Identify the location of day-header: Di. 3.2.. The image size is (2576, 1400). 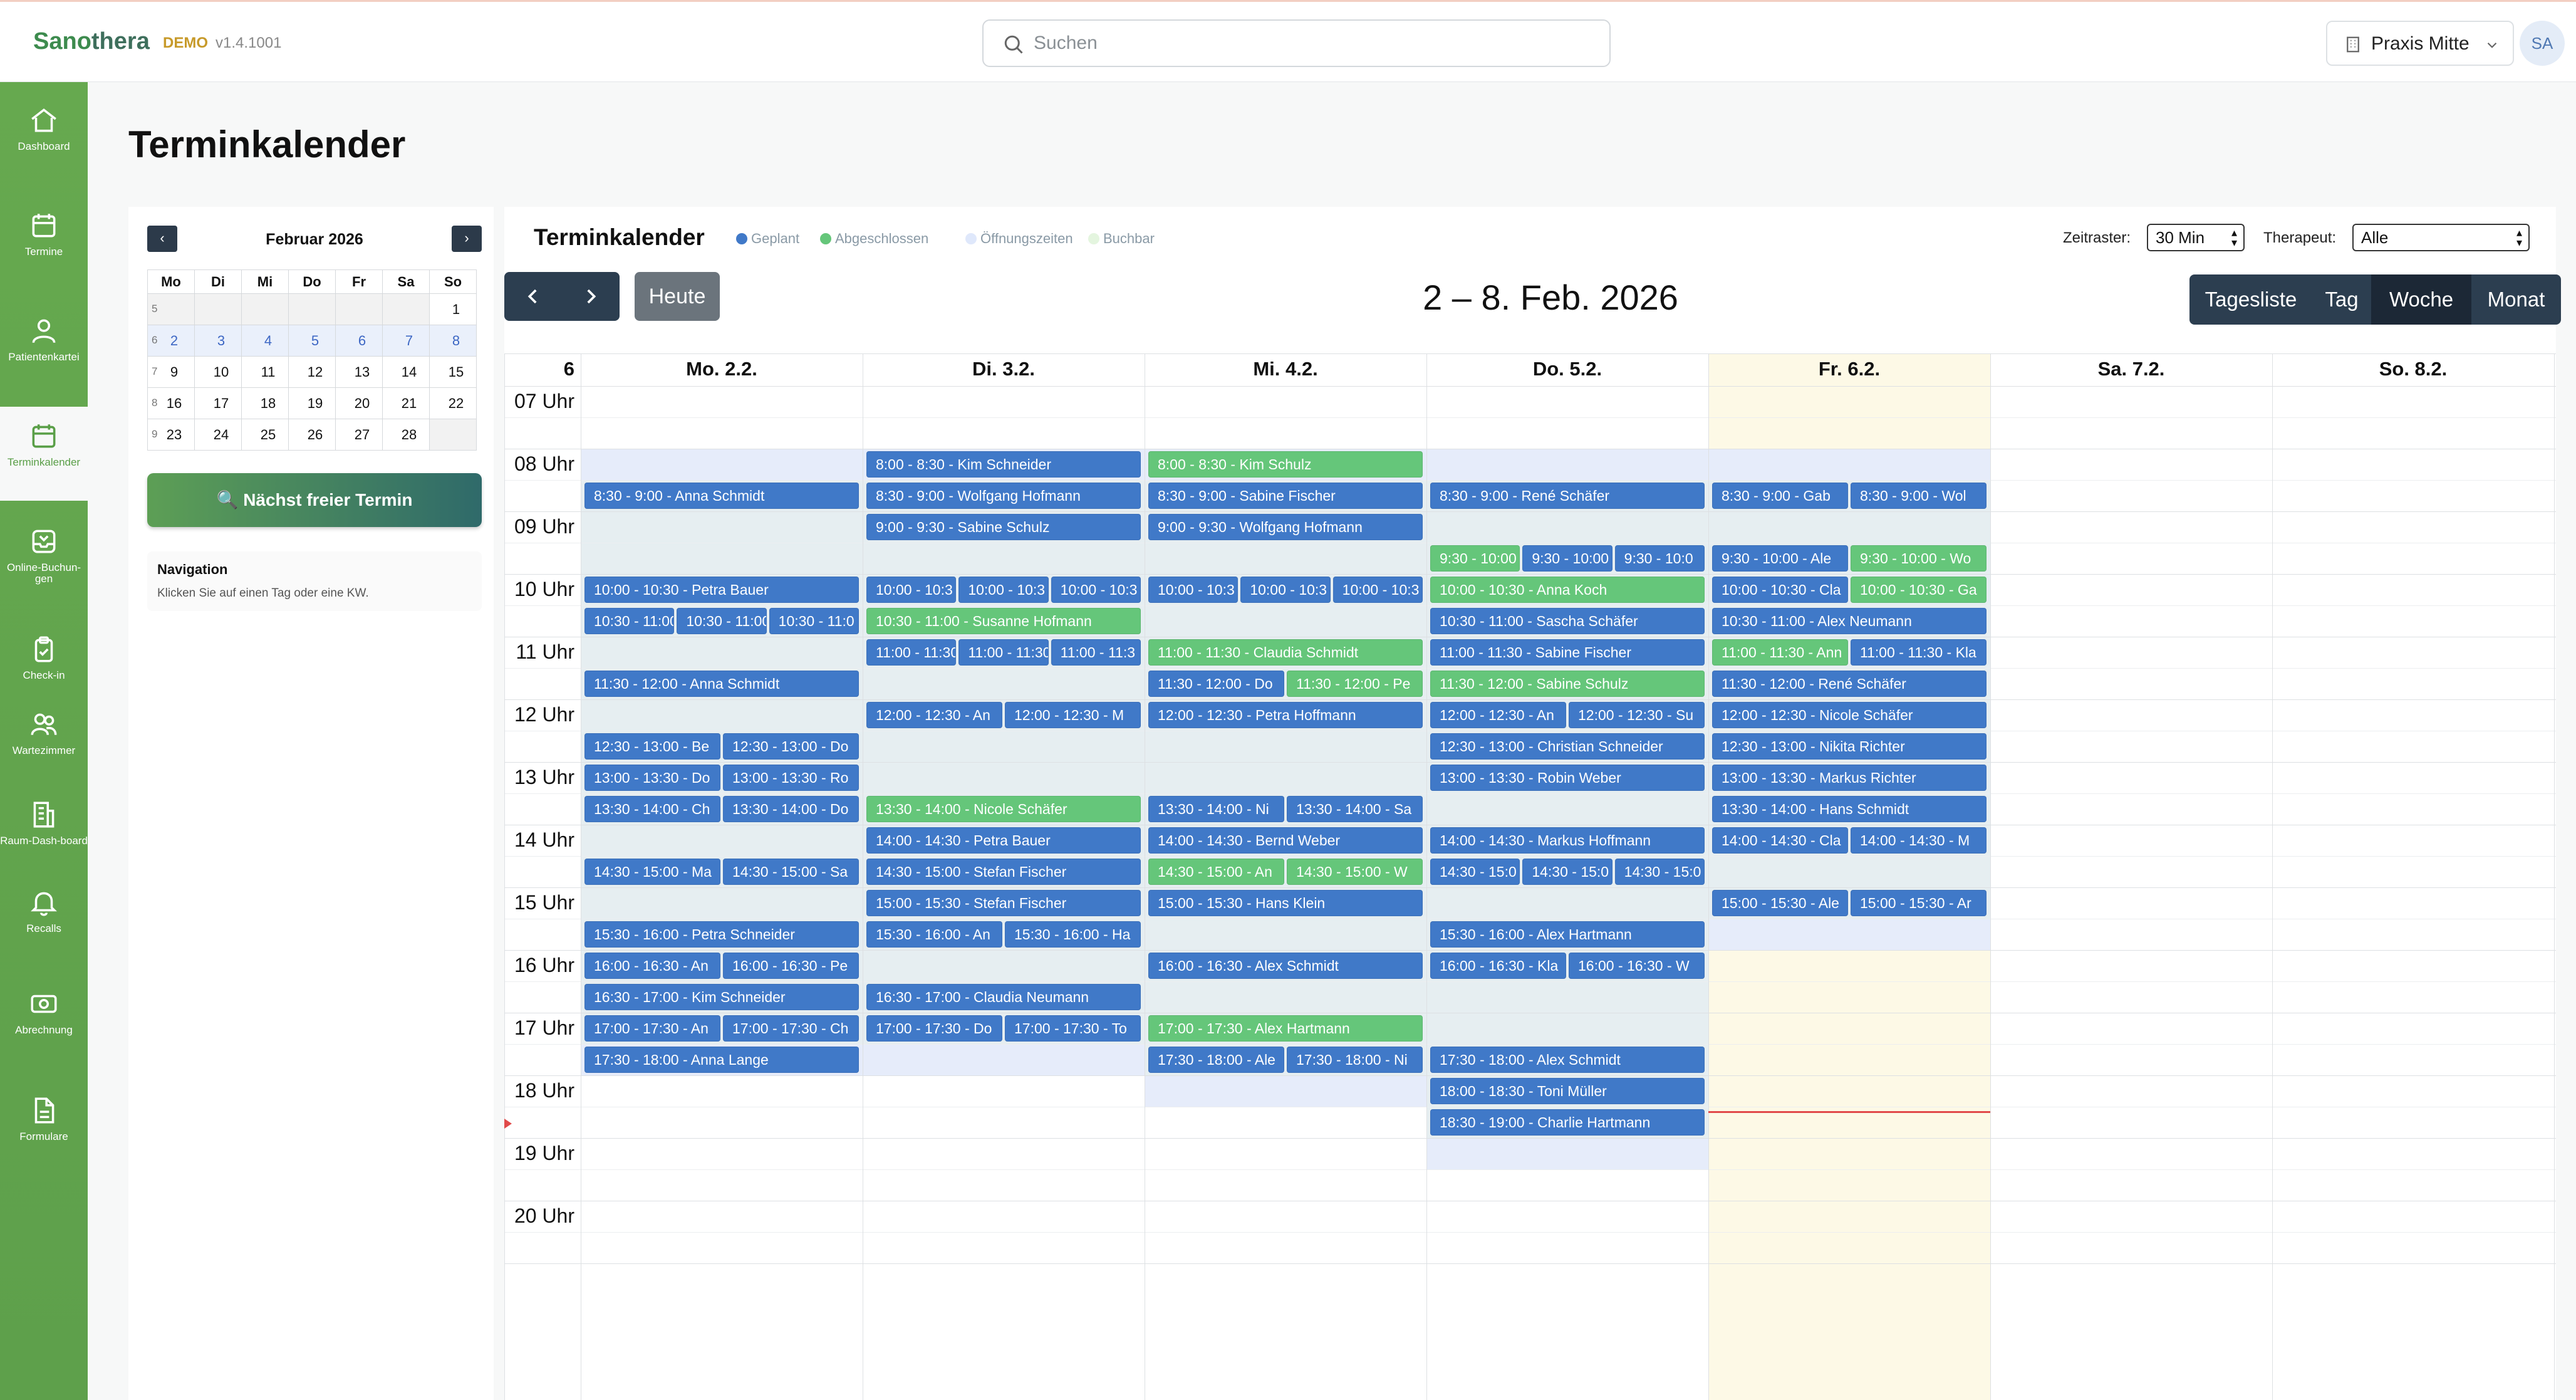
(1004, 369).